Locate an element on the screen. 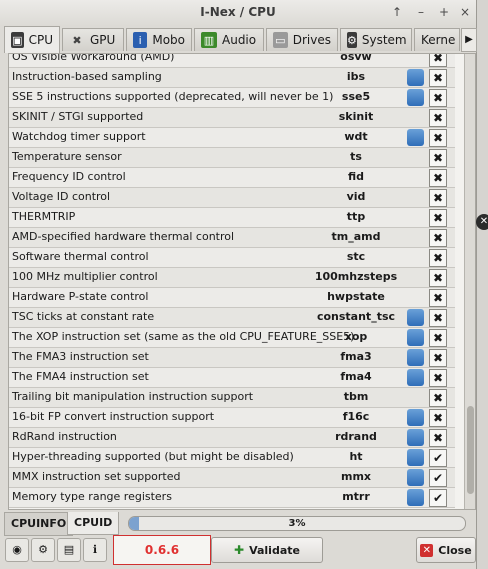 The width and height of the screenshot is (488, 569). window-up-icon: ↑ is located at coordinates (397, 12).